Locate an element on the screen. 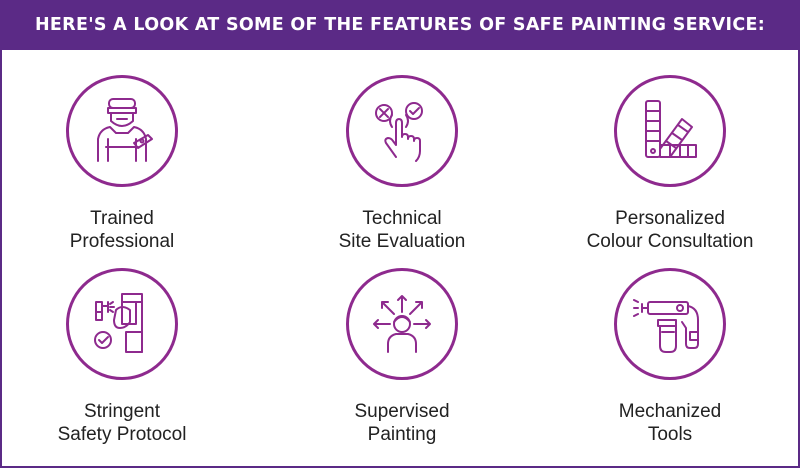  feature-label-line2: Professional is located at coordinates (122, 241).